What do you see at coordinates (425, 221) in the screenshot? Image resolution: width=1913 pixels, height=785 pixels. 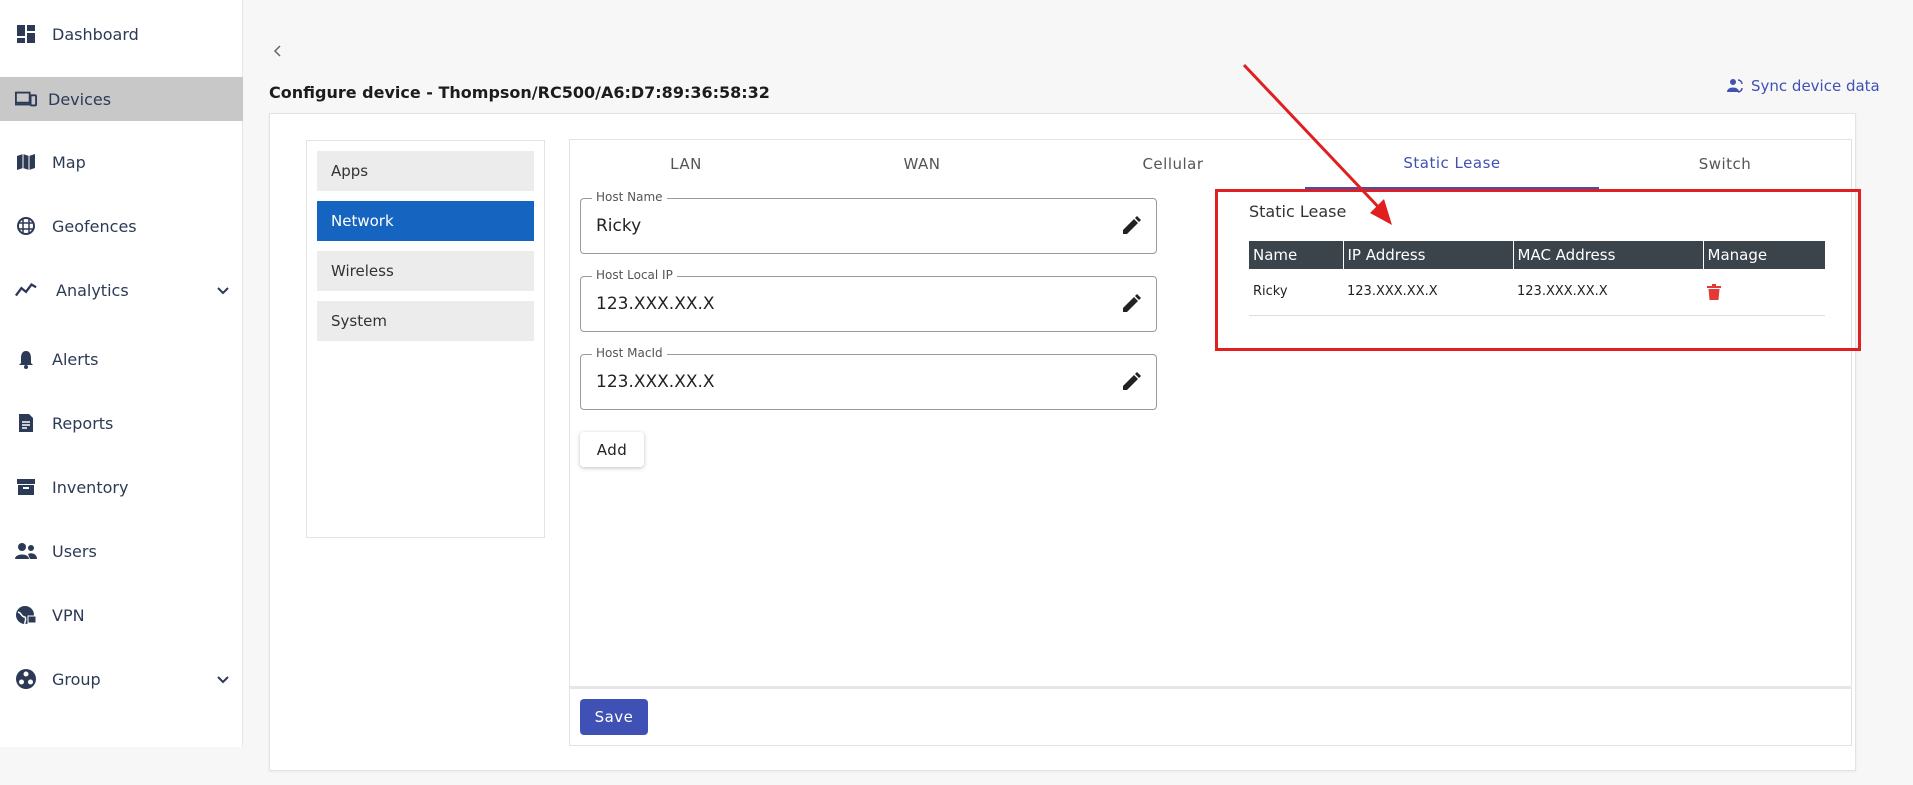 I see `menu-item-network: Network` at bounding box center [425, 221].